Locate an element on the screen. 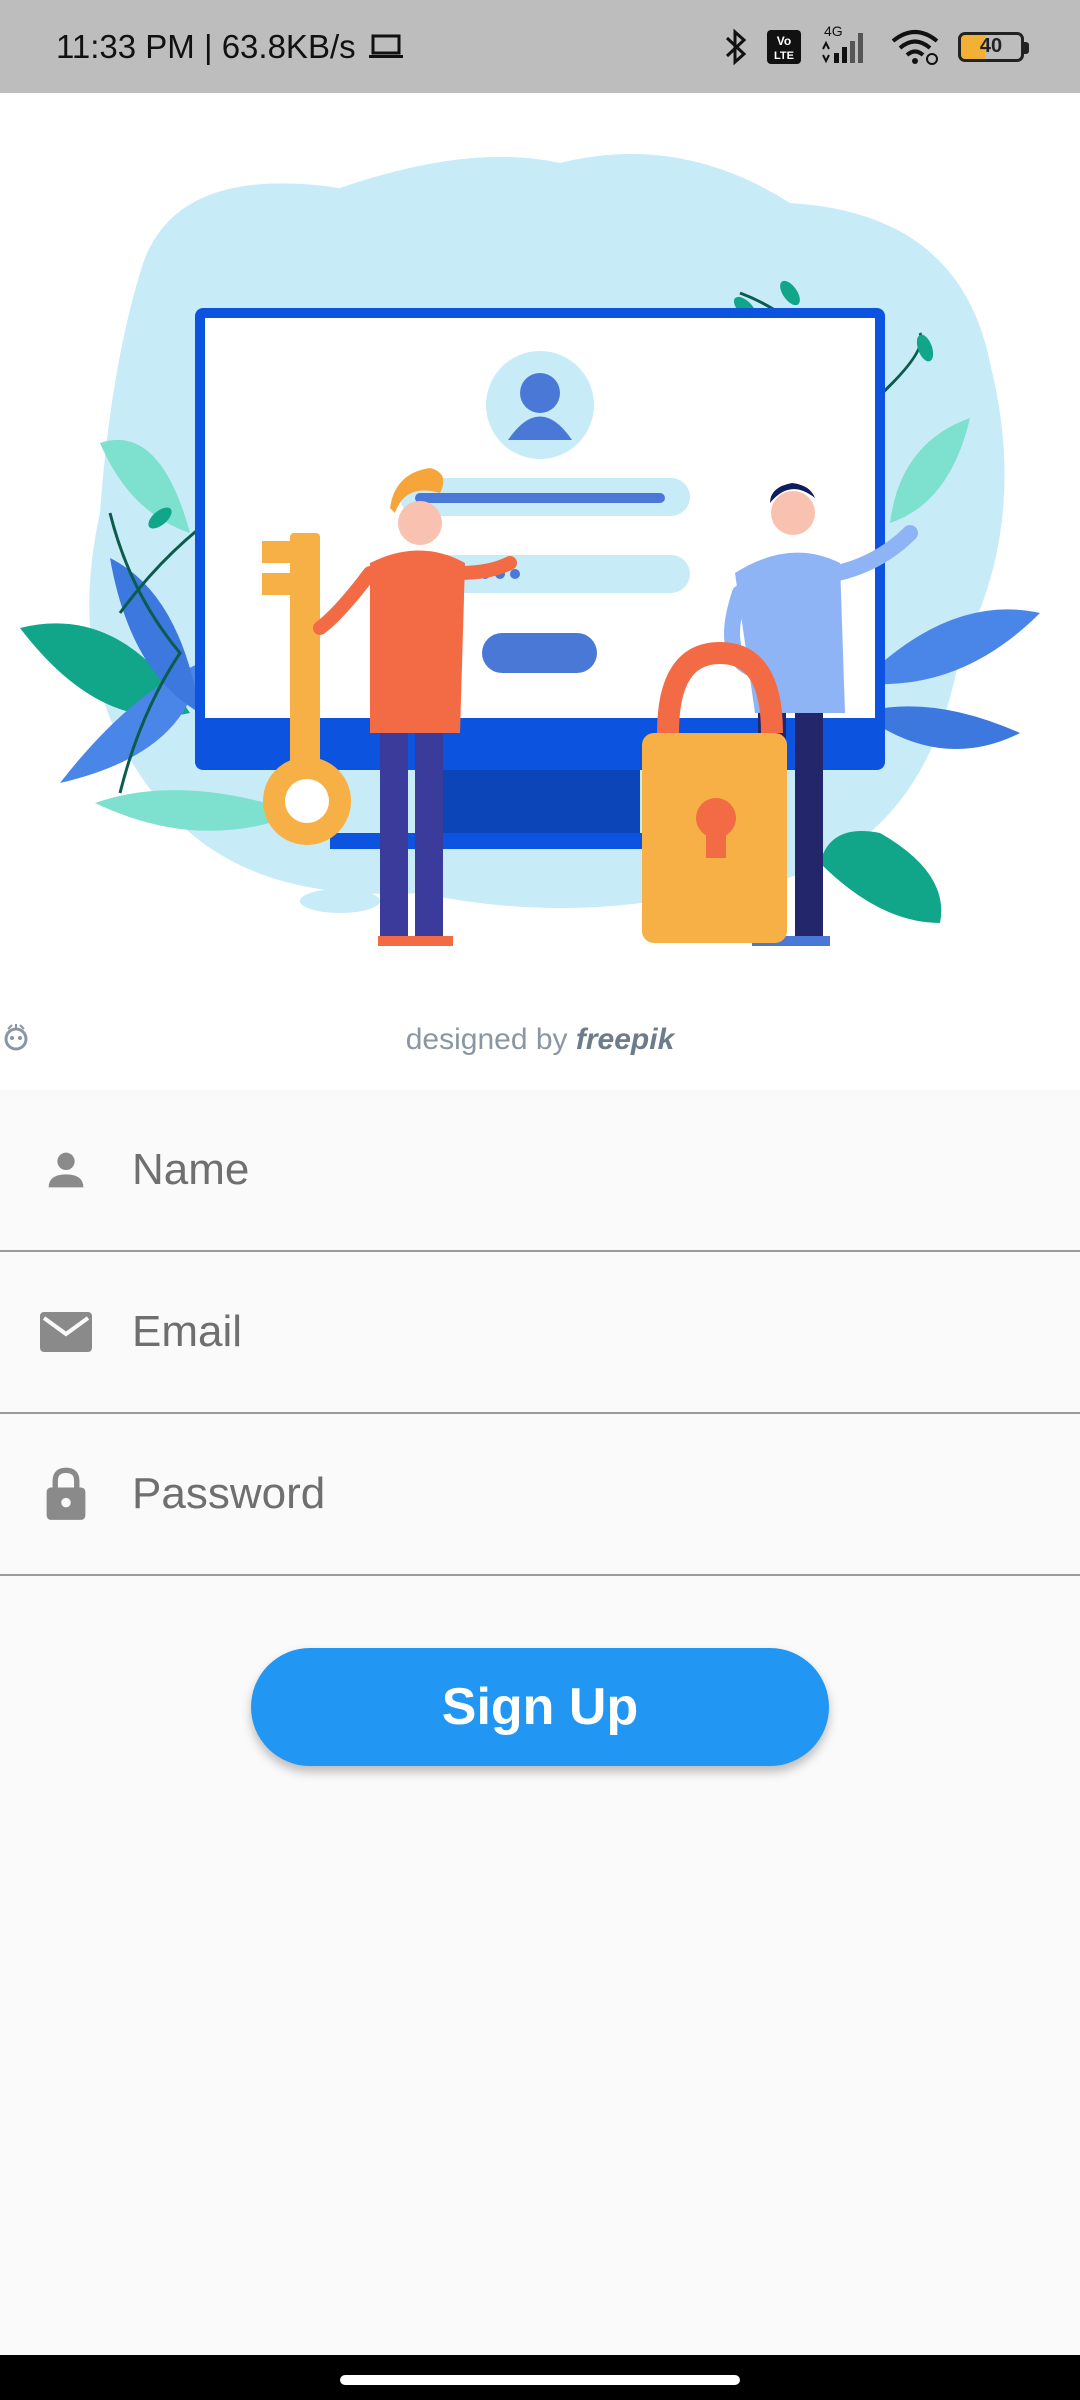 The image size is (1080, 2400). battery-level: 40 is located at coordinates (991, 46).